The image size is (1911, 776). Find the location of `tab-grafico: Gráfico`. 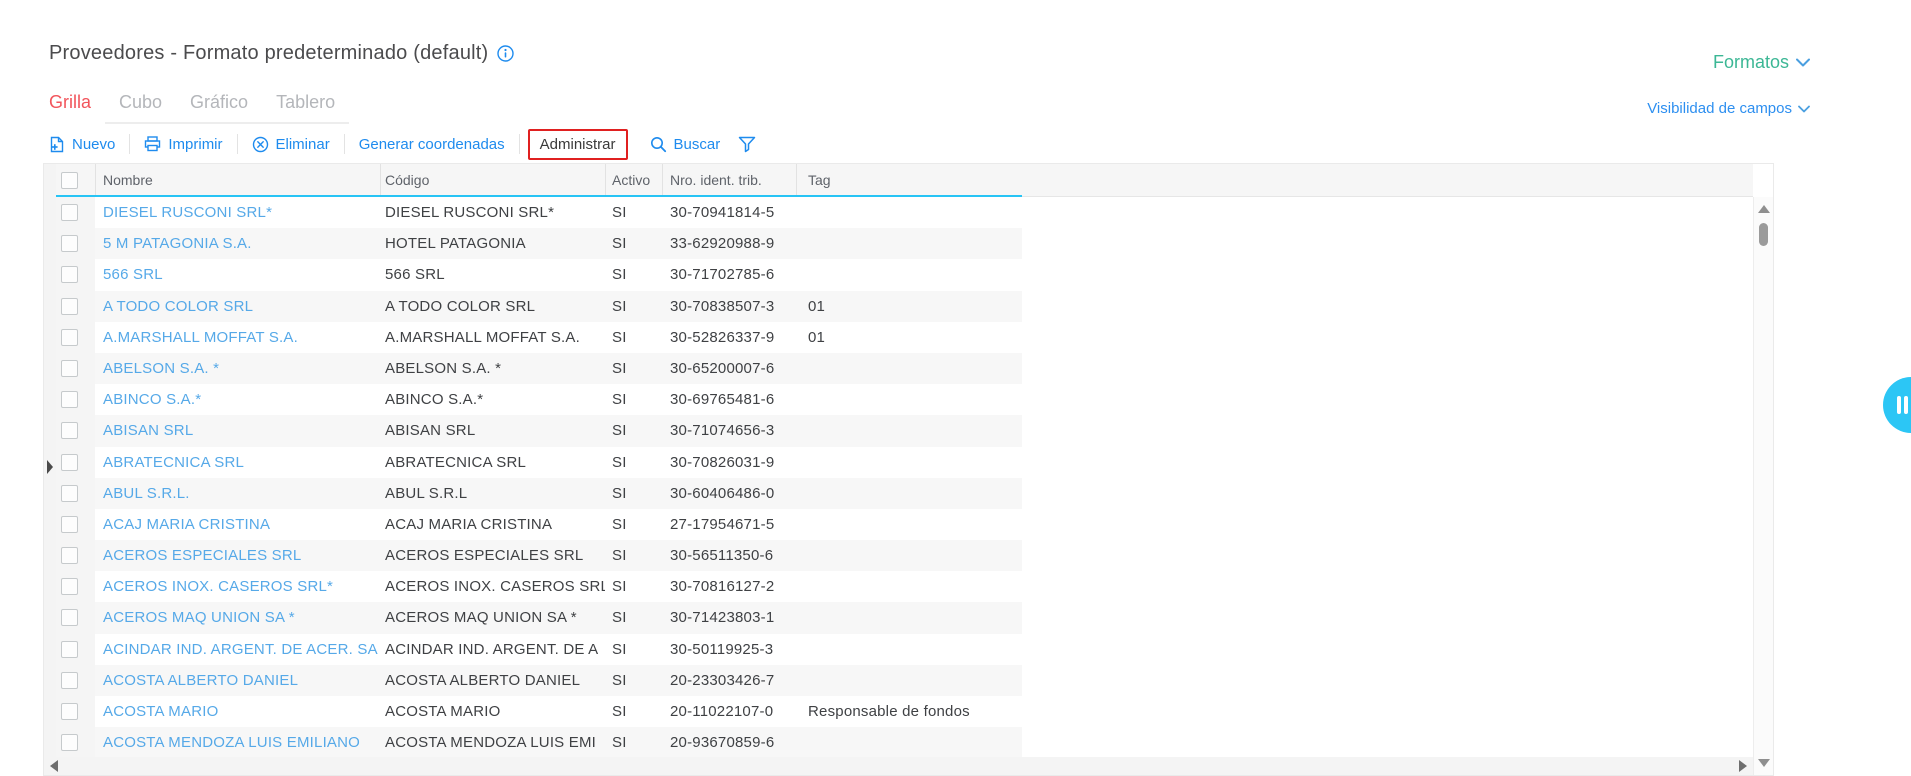

tab-grafico: Gráfico is located at coordinates (219, 108).